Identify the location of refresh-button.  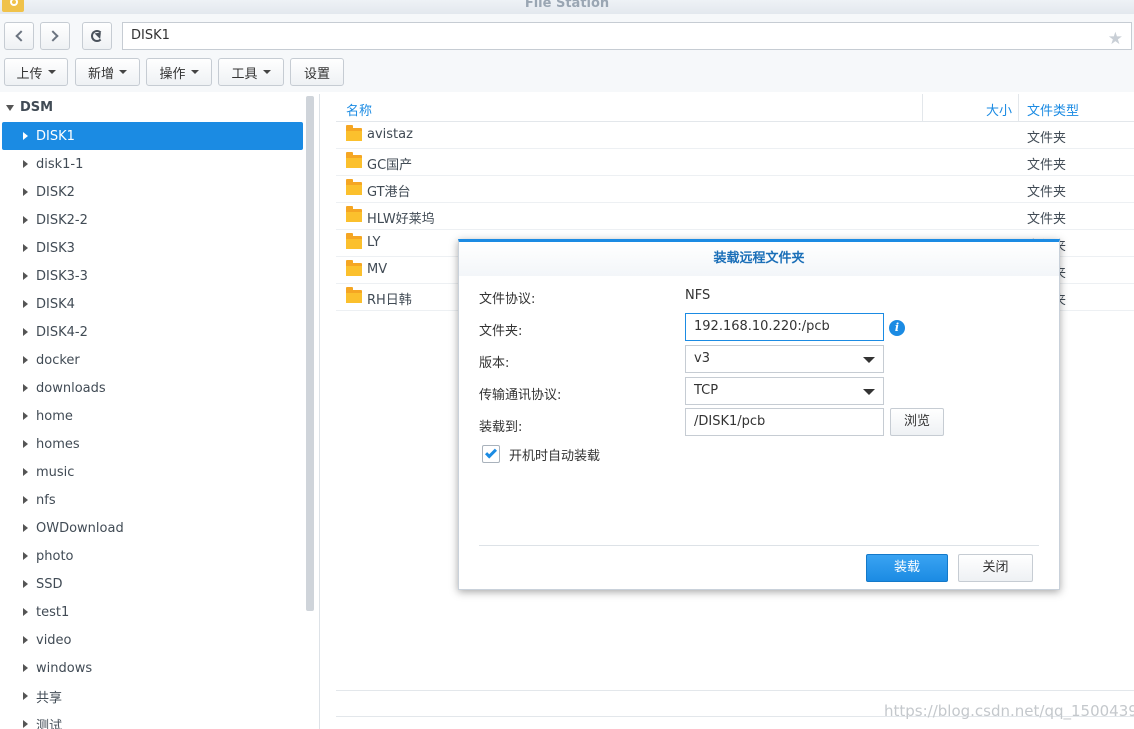
(97, 36).